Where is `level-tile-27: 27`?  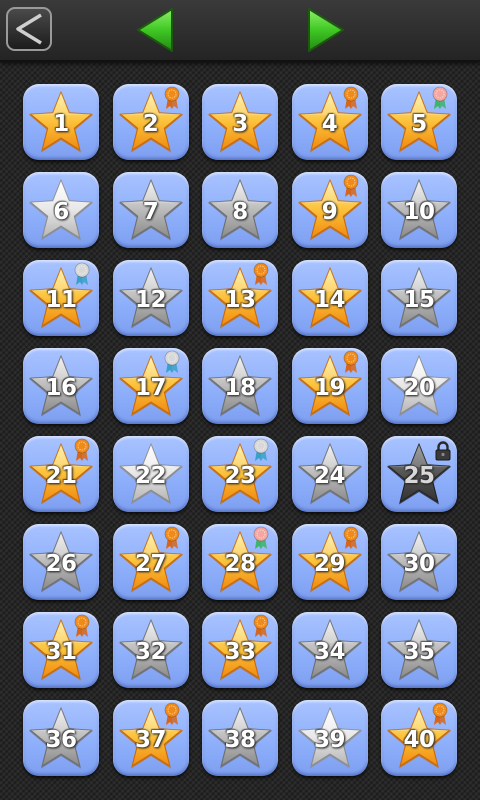
level-tile-27: 27 is located at coordinates (150, 562).